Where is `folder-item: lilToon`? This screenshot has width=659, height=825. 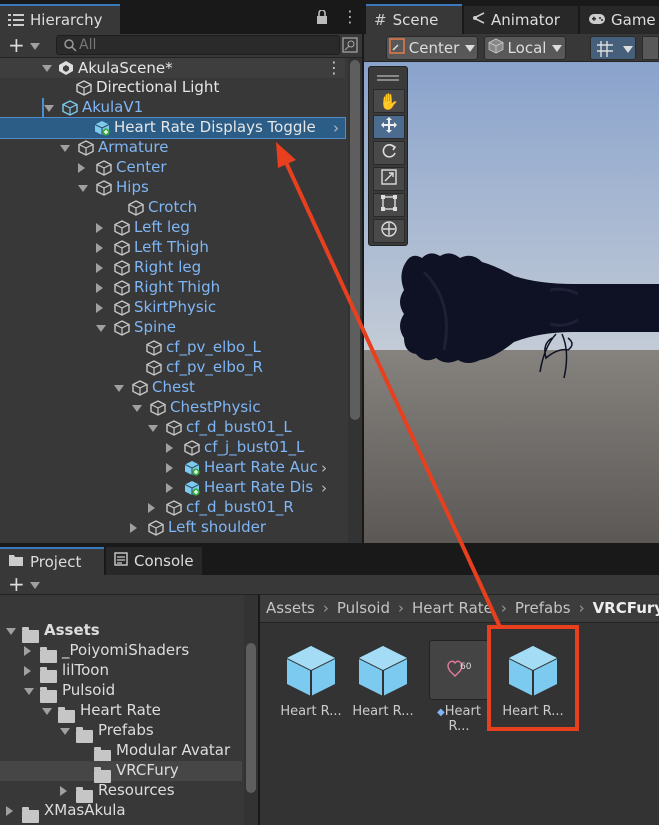 folder-item: lilToon is located at coordinates (121, 672).